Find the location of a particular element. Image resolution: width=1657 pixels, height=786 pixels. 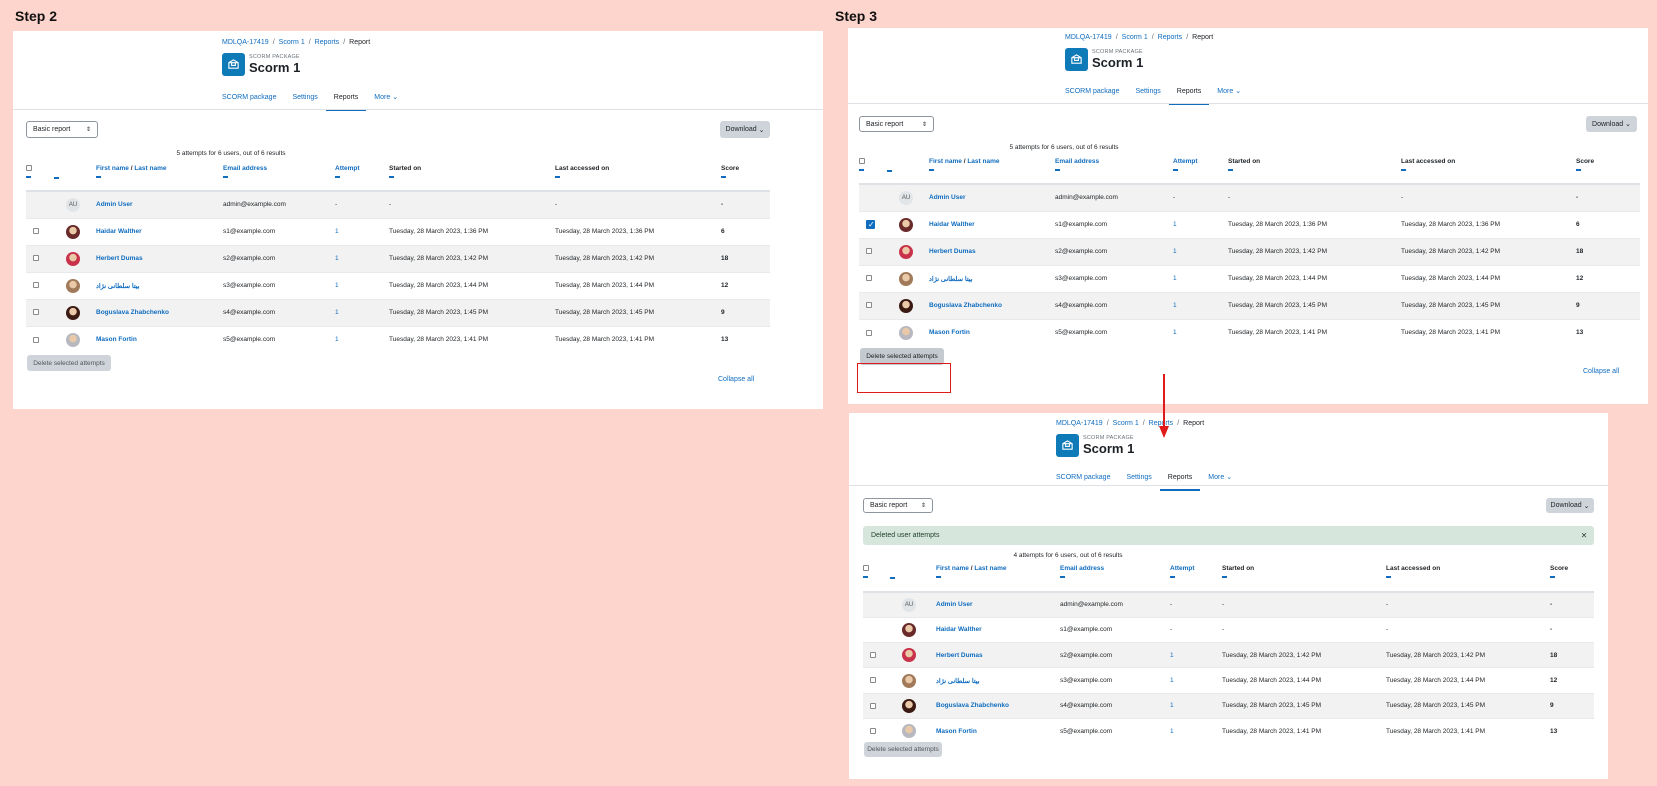

close-icon: × is located at coordinates (1584, 535).